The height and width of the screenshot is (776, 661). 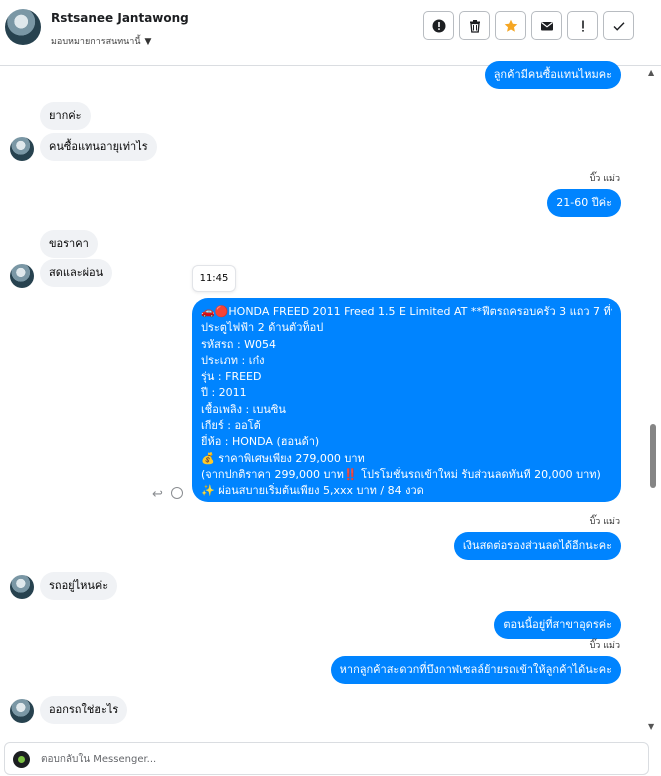 I want to click on listing-line: ประเภท : เก๋ง, so click(x=233, y=360).